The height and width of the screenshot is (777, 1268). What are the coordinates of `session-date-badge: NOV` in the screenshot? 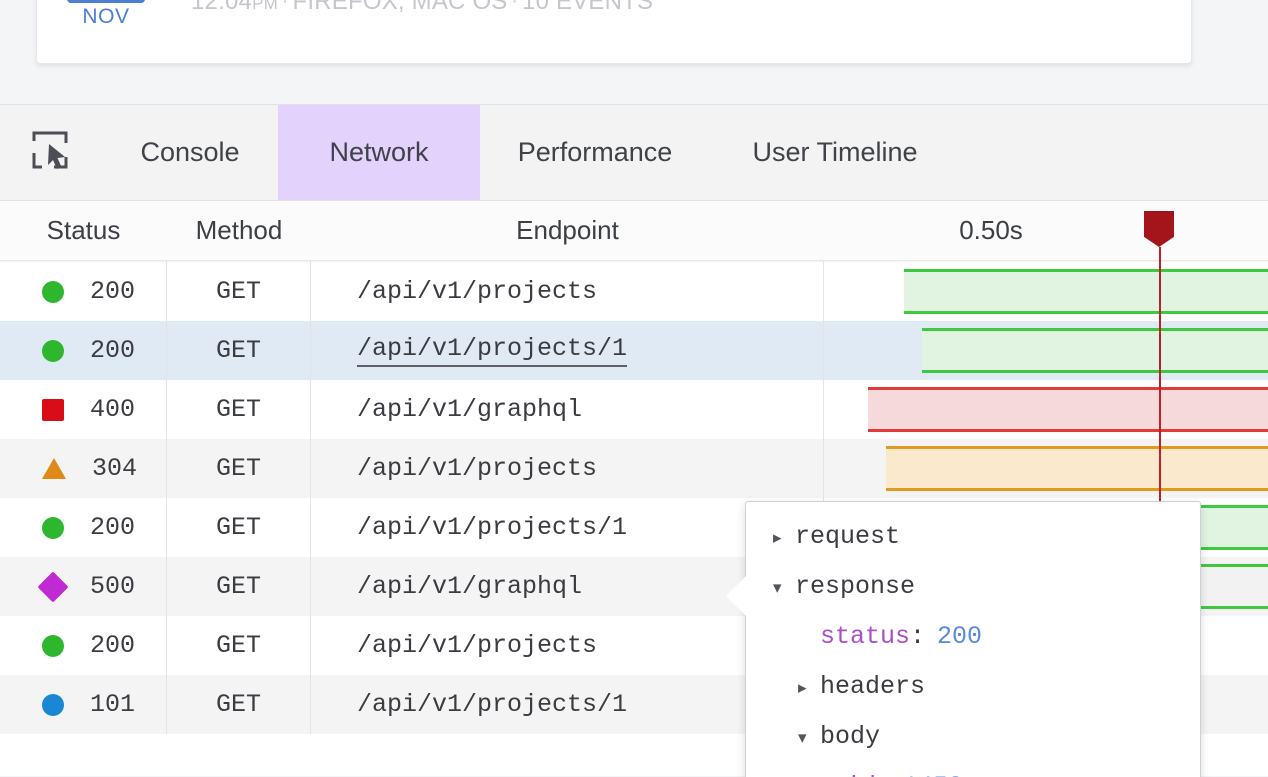 It's located at (106, 14).